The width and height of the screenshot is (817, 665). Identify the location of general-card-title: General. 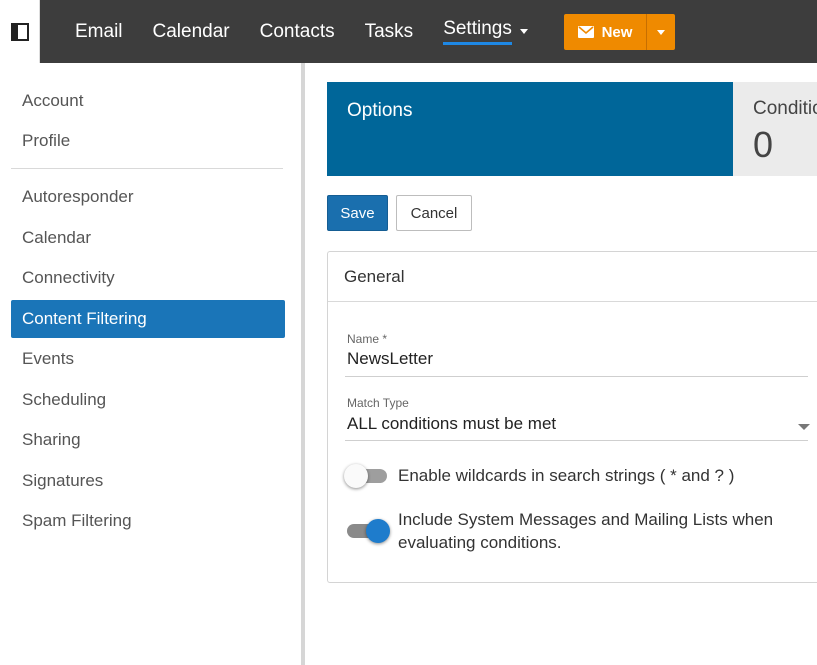
(572, 277).